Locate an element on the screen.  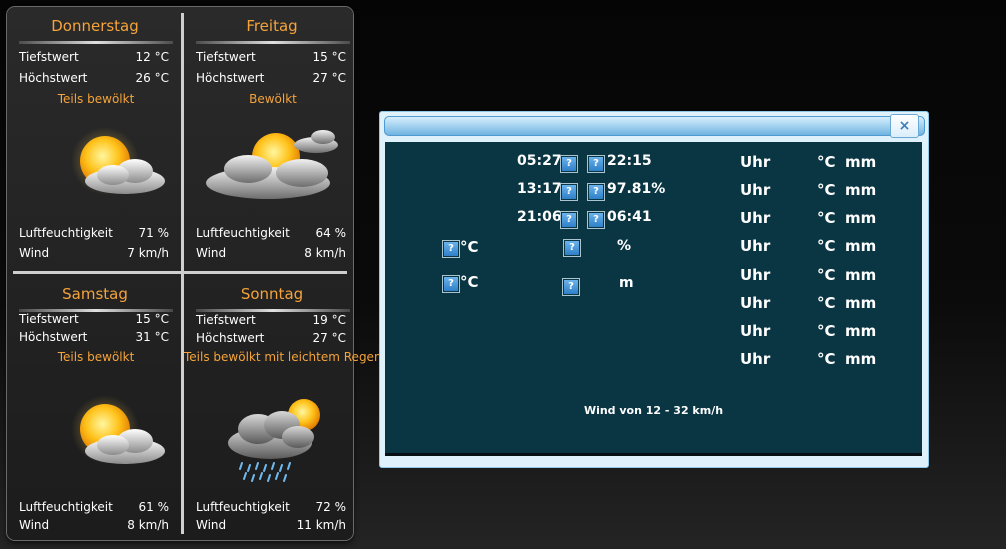
high-temp-row: Höchstwert 26 °C is located at coordinates (94, 78).